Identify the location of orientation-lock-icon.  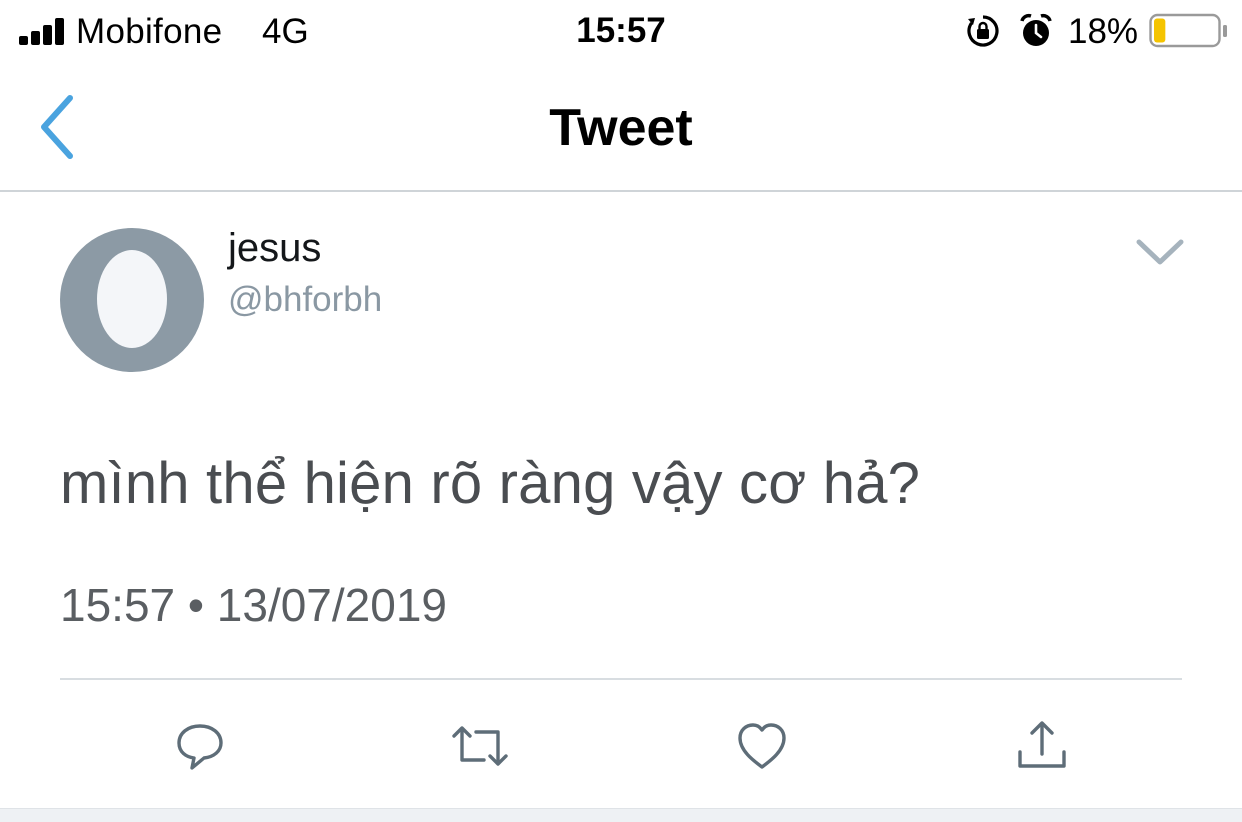
(983, 31).